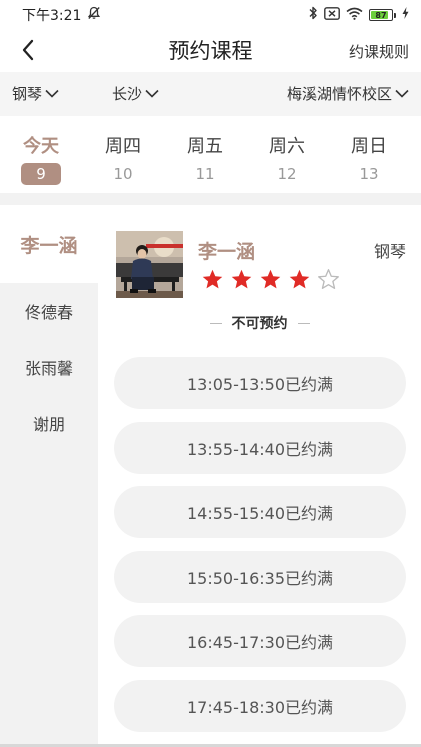  Describe the element at coordinates (49, 423) in the screenshot. I see `teacher-item: 谢朋` at that location.